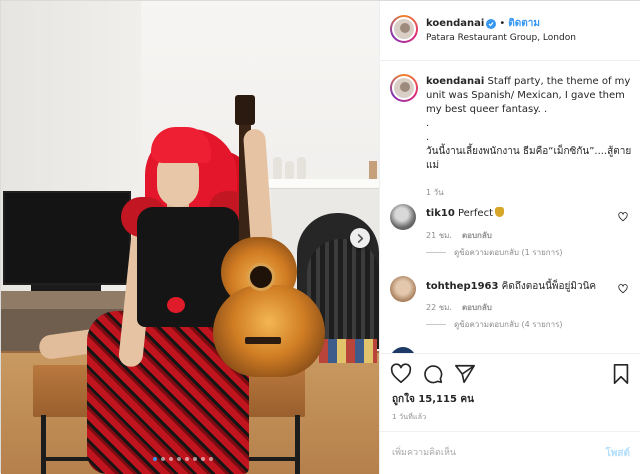 This screenshot has height=474, width=640. I want to click on commenter-username: tohthep1963, so click(462, 286).